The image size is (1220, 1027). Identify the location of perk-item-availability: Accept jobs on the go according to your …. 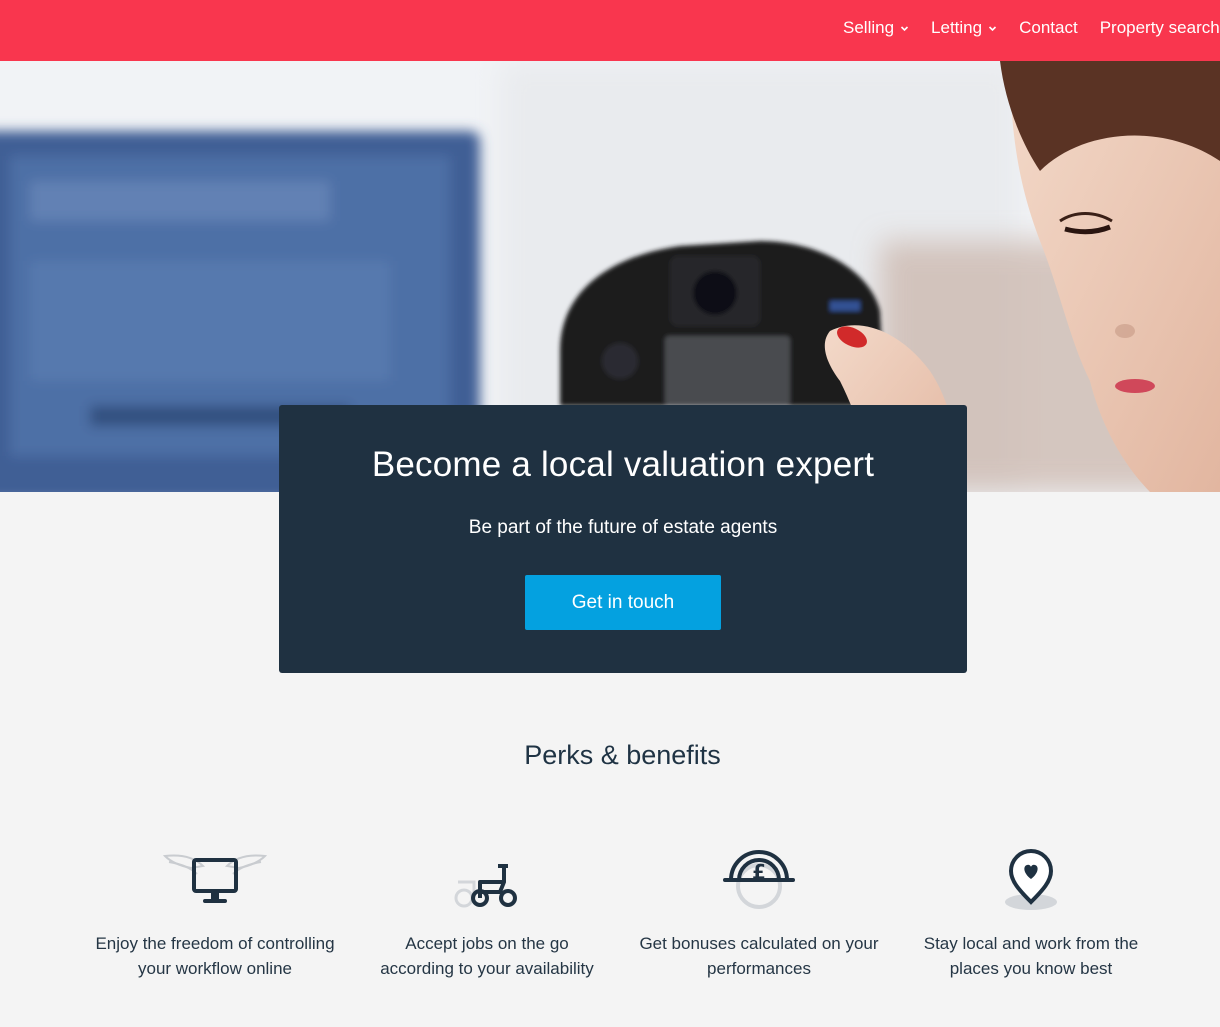
(487, 910).